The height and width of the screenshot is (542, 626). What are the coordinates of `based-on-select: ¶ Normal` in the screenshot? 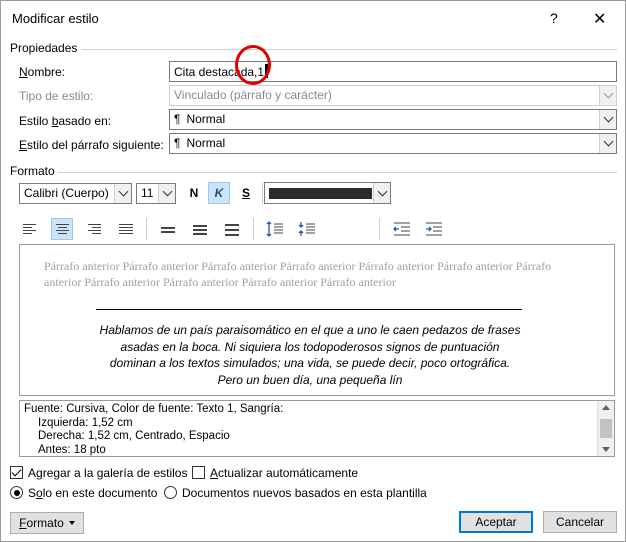 It's located at (393, 119).